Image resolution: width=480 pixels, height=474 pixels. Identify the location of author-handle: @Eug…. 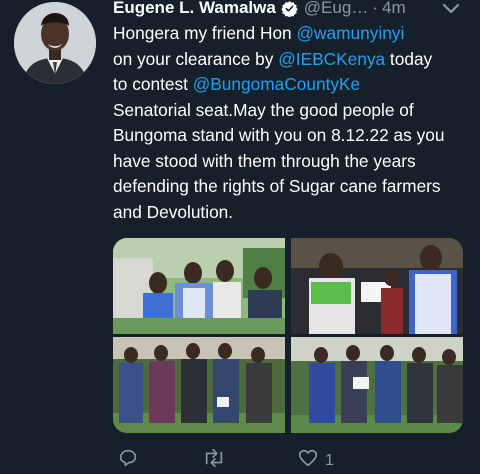
(336, 9).